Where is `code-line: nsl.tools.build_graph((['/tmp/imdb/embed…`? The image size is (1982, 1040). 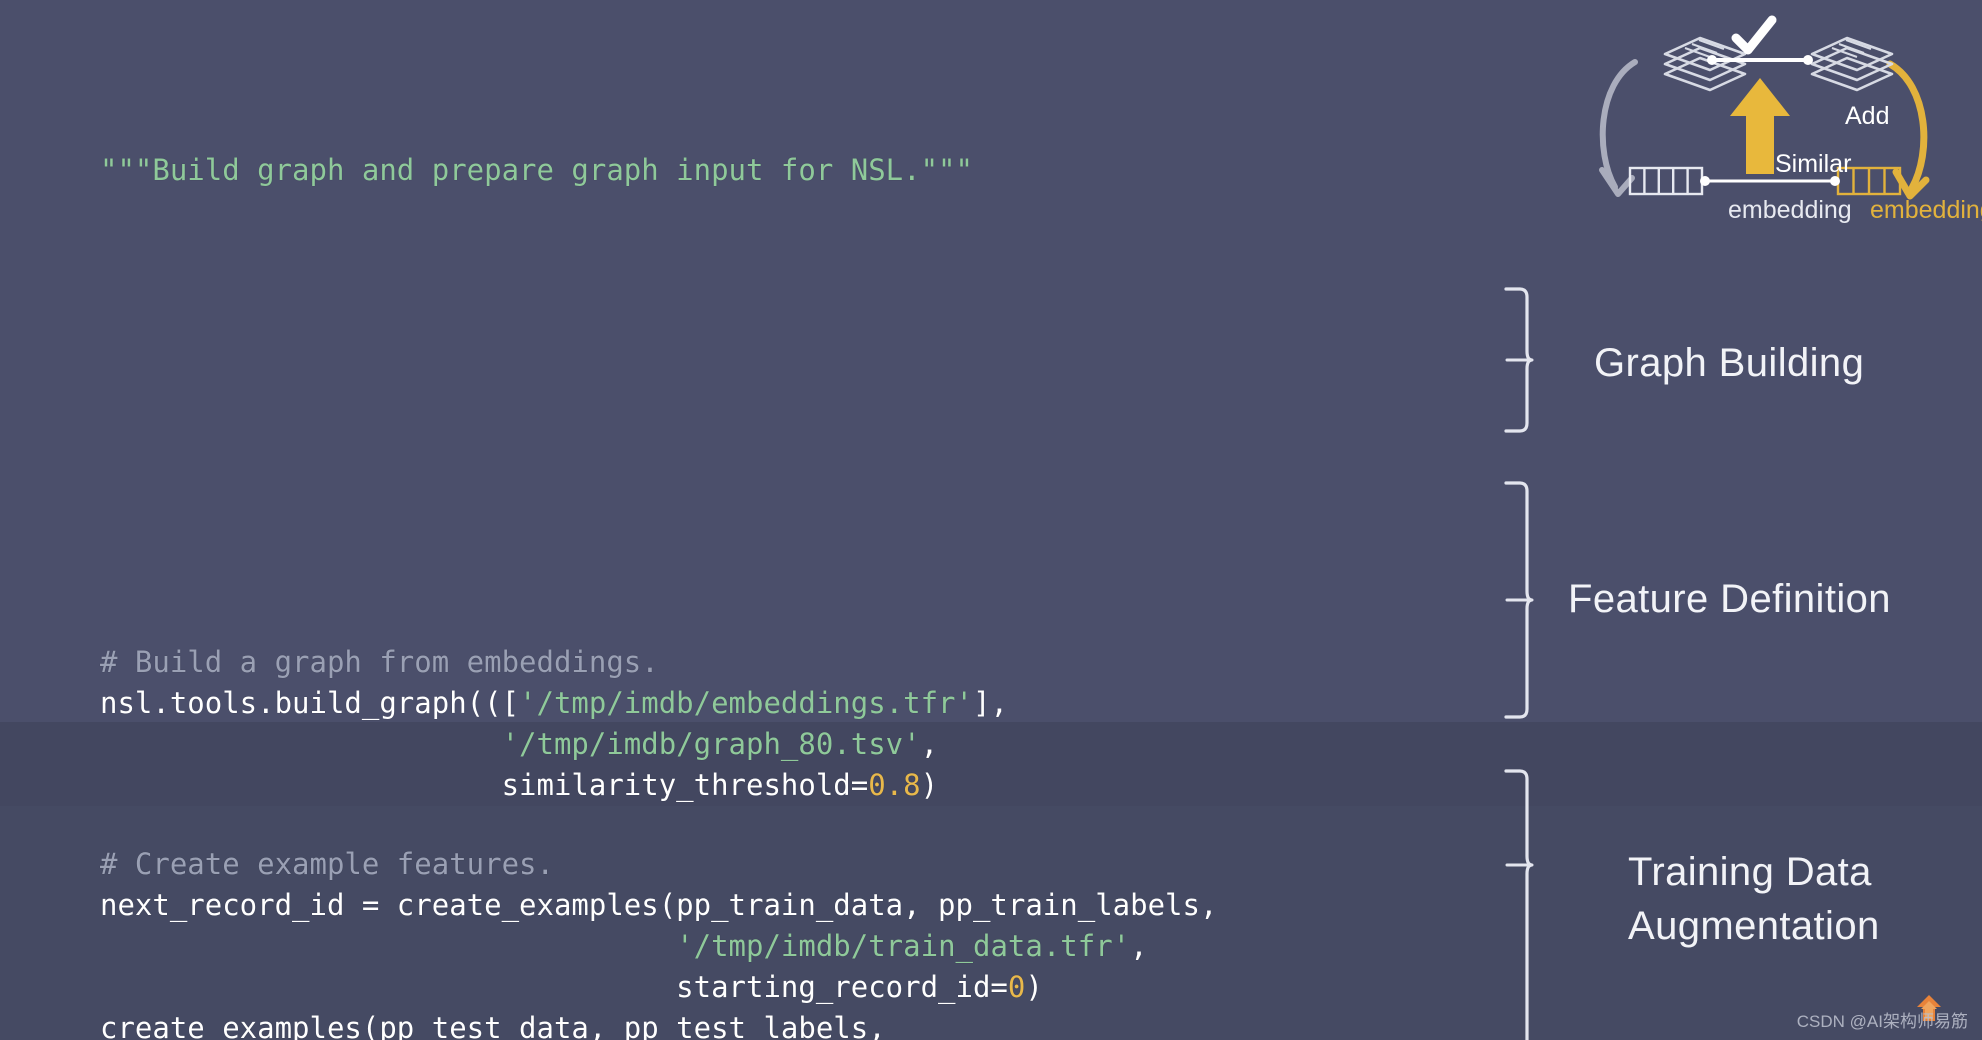 code-line: nsl.tools.build_graph((['/tmp/imdb/embed… is located at coordinates (785, 703).